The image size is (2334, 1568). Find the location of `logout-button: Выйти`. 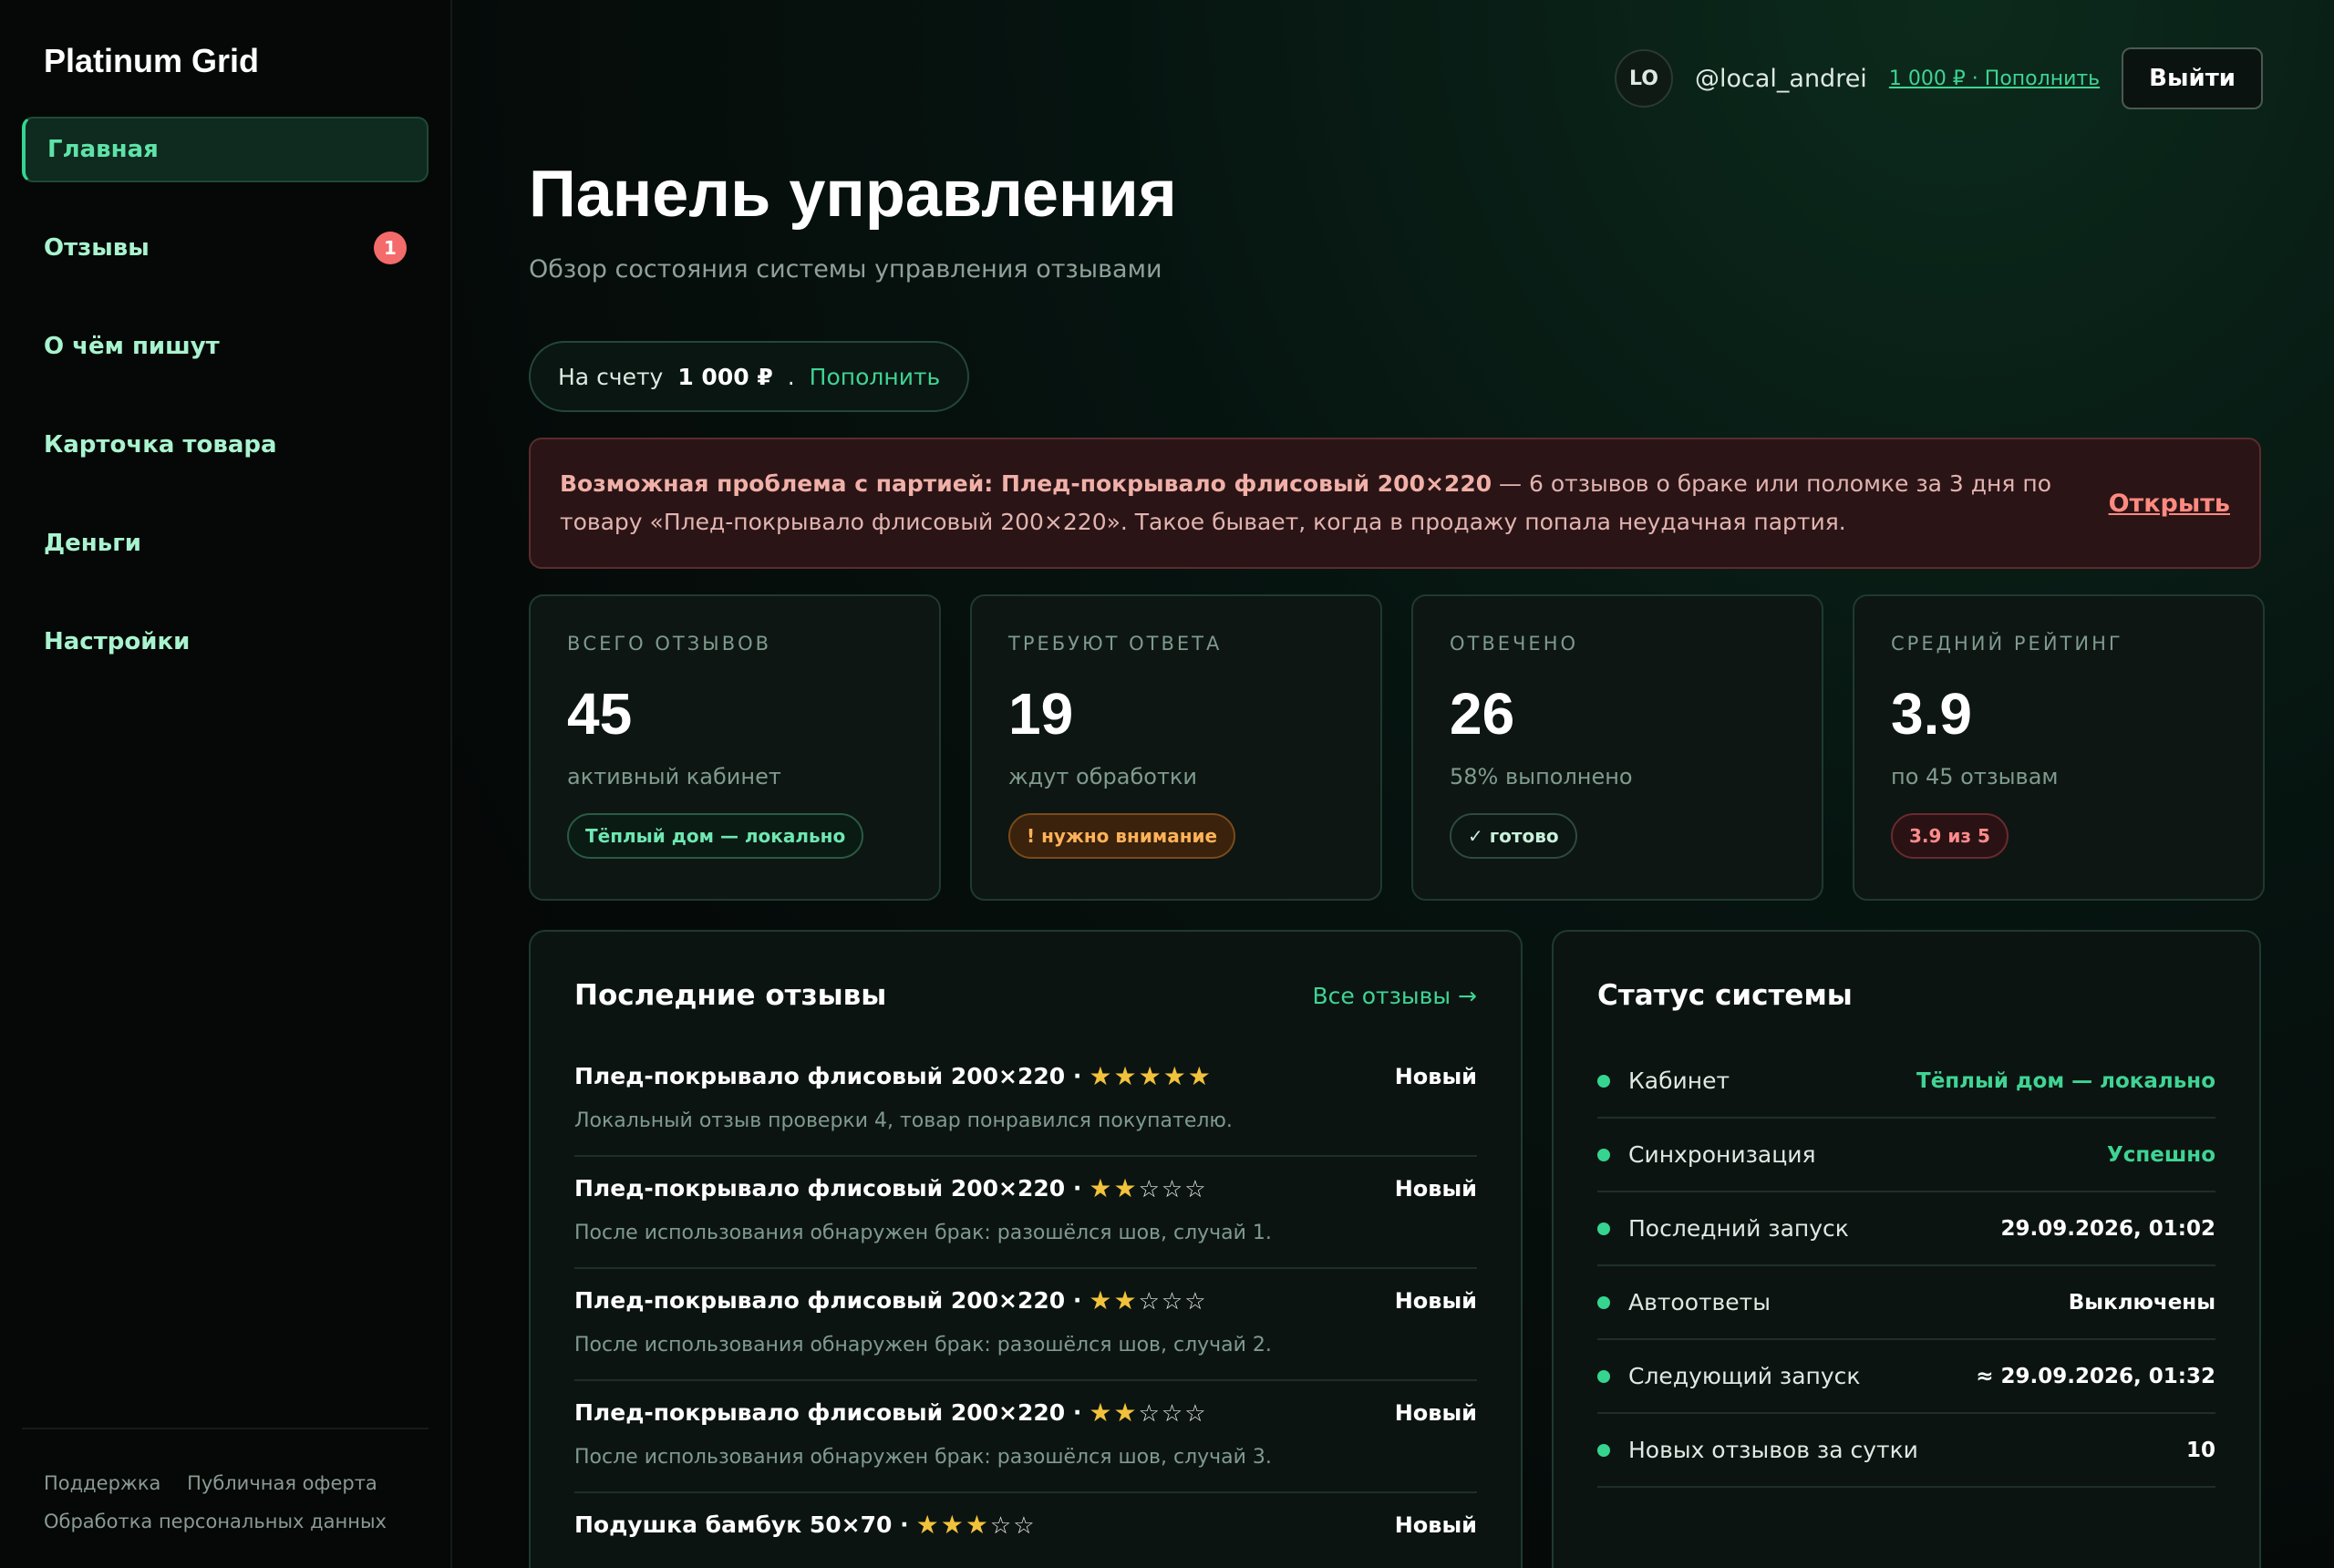

logout-button: Выйти is located at coordinates (2192, 78).